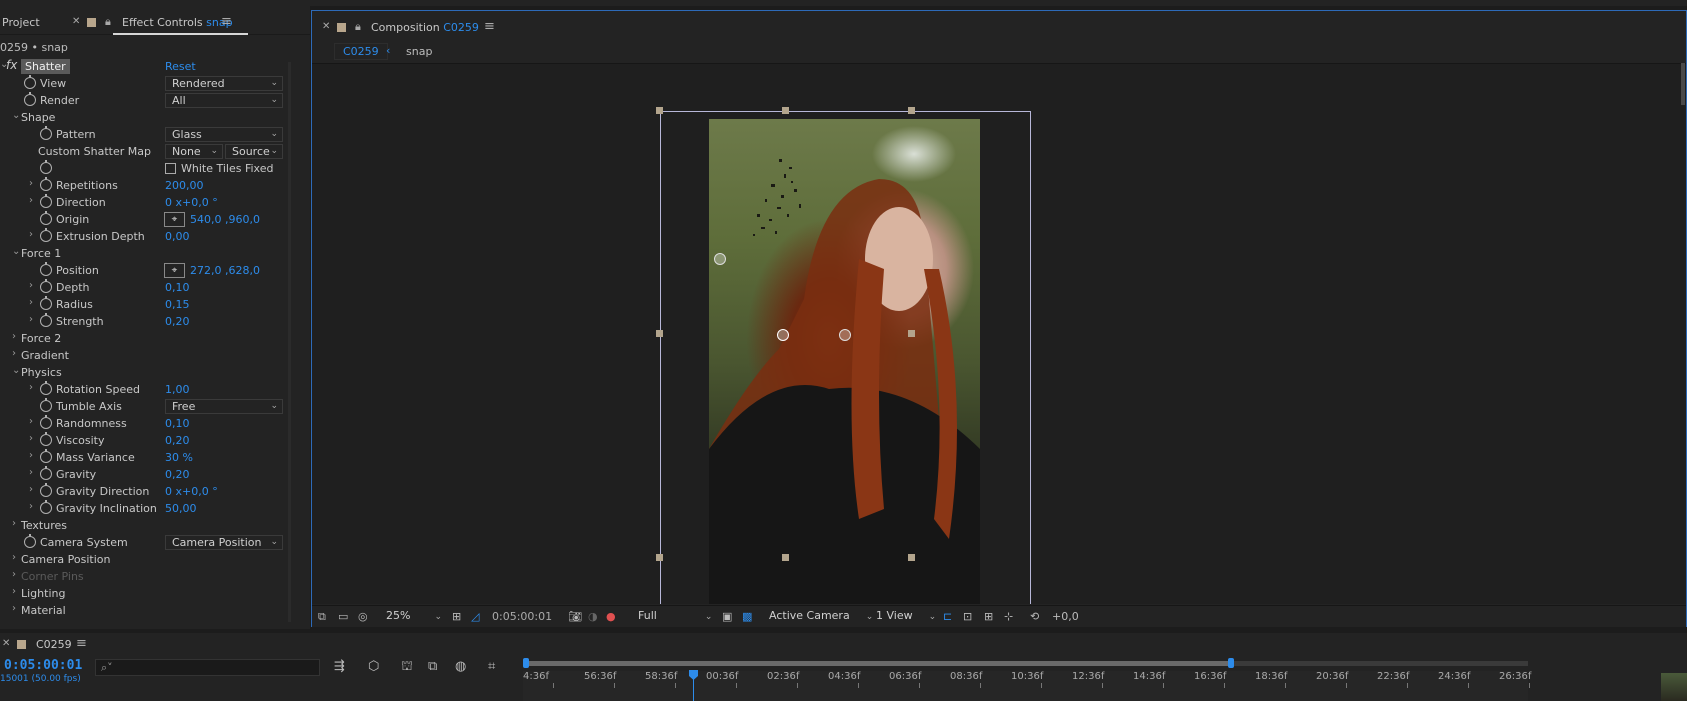  What do you see at coordinates (526, 663) in the screenshot?
I see `work-area-start-handle` at bounding box center [526, 663].